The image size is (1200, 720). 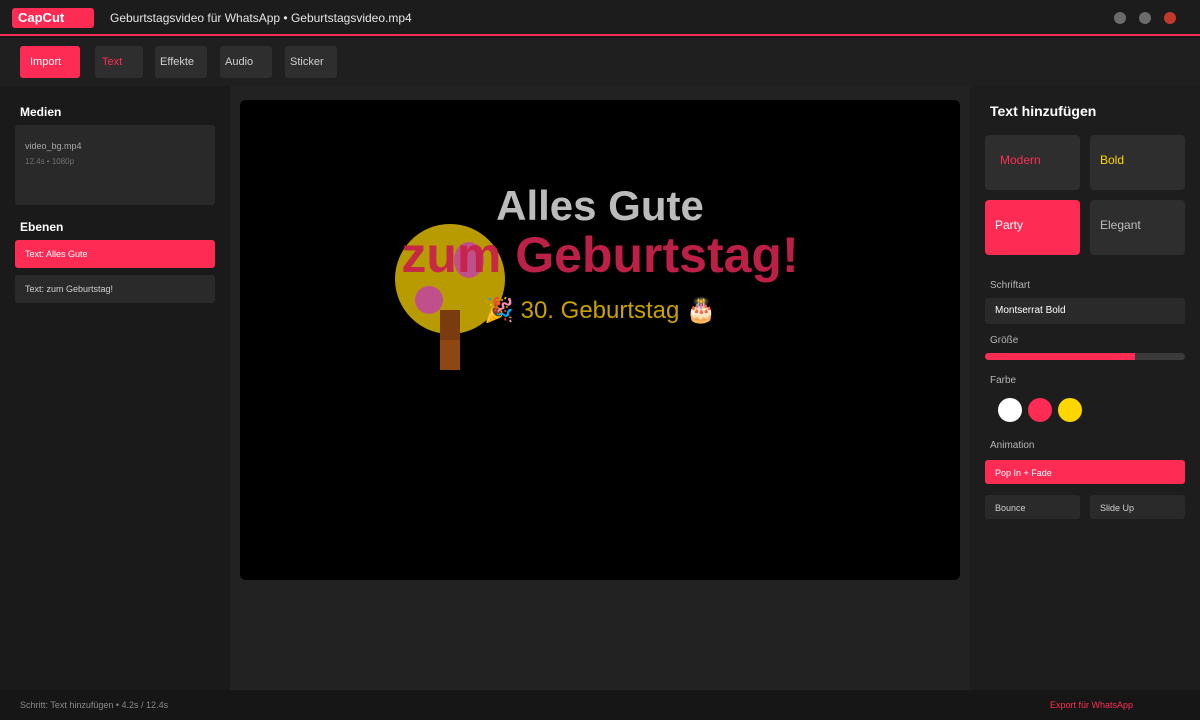 I want to click on minimize-button, so click(x=1120, y=18).